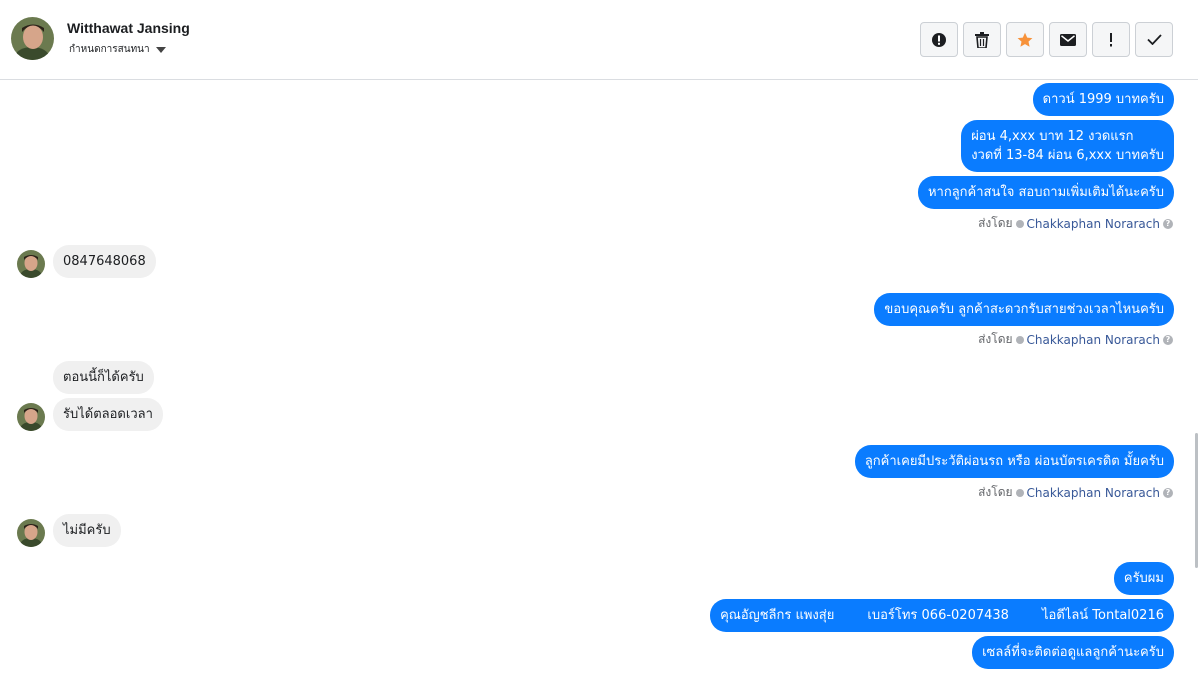 The height and width of the screenshot is (673, 1198). Describe the element at coordinates (1067, 155) in the screenshot. I see `message-line: งวดที่ 13-84 ผ่อน 6,xxx บาทครับ` at that location.